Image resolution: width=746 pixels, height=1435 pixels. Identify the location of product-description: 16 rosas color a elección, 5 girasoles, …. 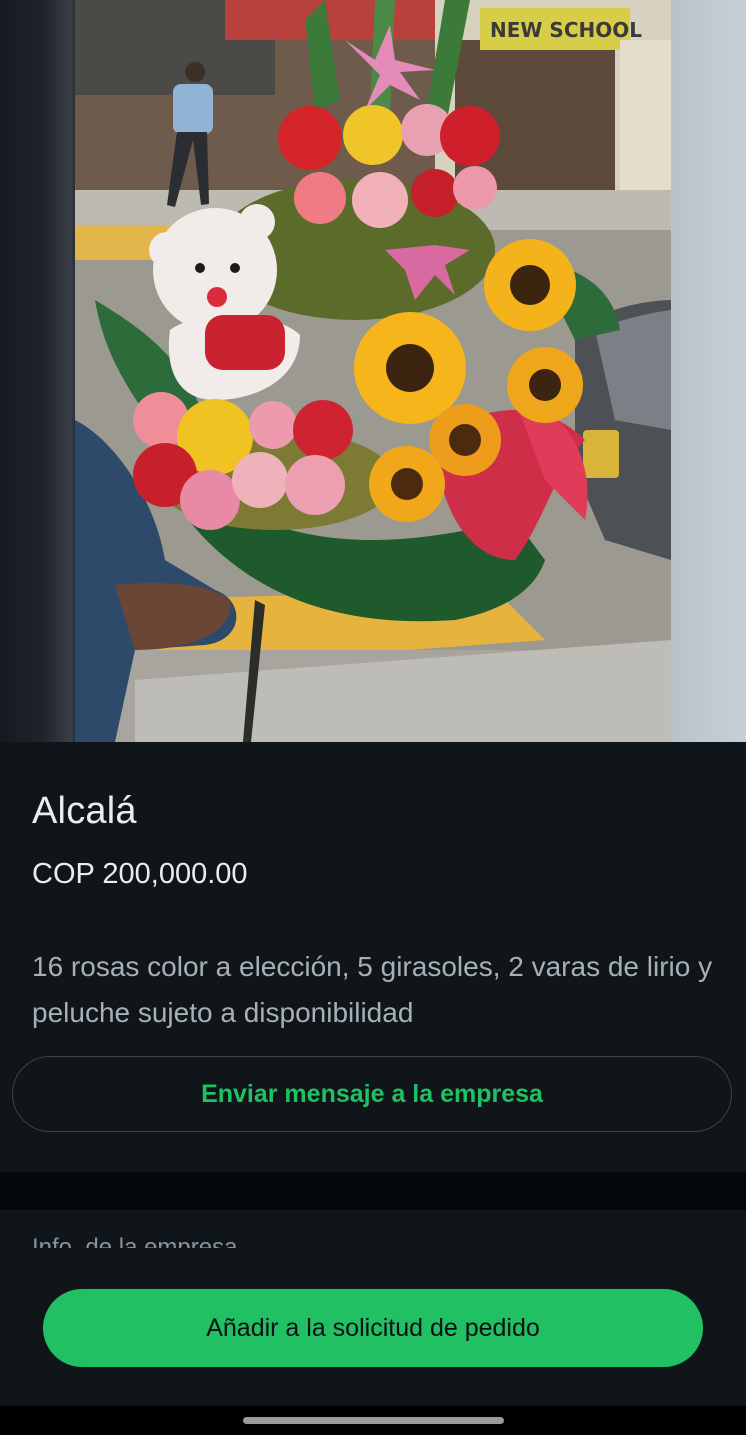
(372, 989).